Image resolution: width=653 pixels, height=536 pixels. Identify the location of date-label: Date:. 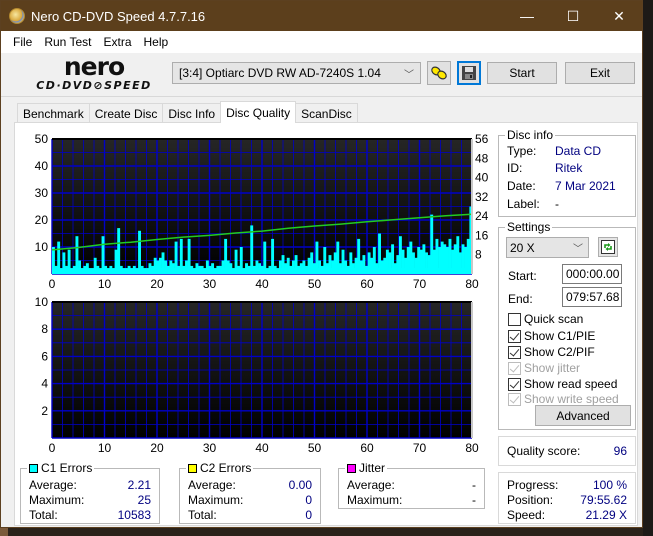
(521, 186).